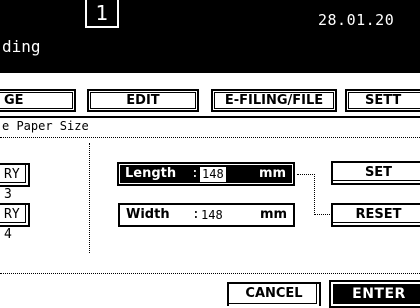  Describe the element at coordinates (15, 182) in the screenshot. I see `tray-3-button: RY 3` at that location.